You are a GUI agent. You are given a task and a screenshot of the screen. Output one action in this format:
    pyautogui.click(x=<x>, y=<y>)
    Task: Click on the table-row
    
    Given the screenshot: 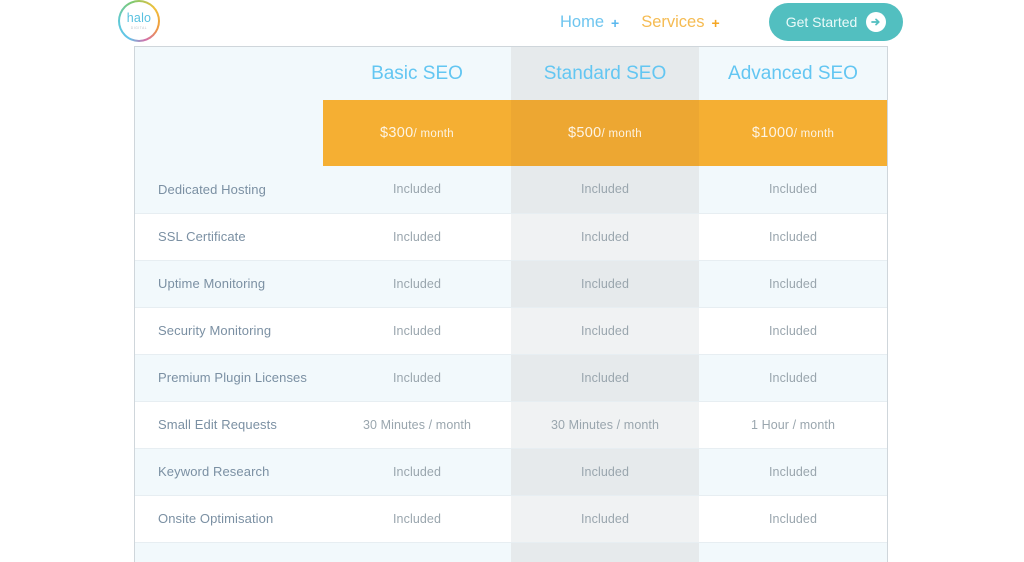 What is the action you would take?
    pyautogui.click(x=511, y=552)
    